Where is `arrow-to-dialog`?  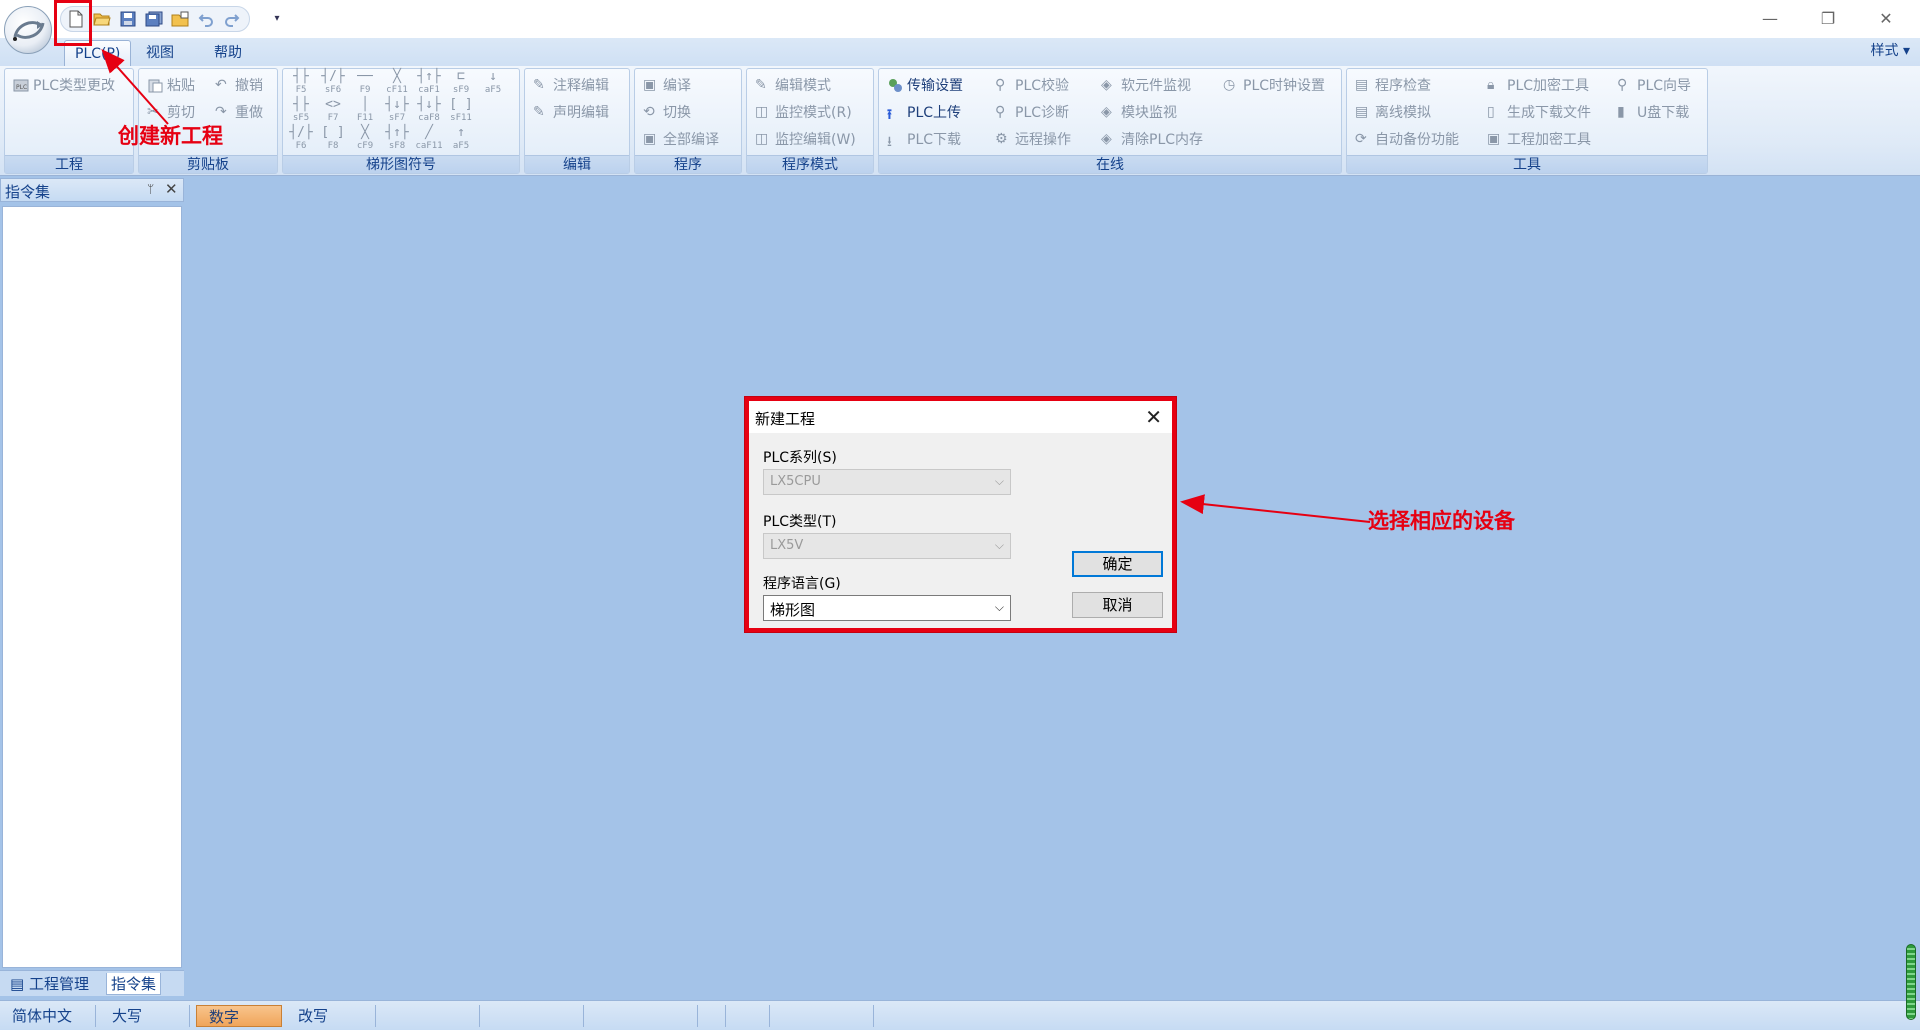 arrow-to-dialog is located at coordinates (1275, 508).